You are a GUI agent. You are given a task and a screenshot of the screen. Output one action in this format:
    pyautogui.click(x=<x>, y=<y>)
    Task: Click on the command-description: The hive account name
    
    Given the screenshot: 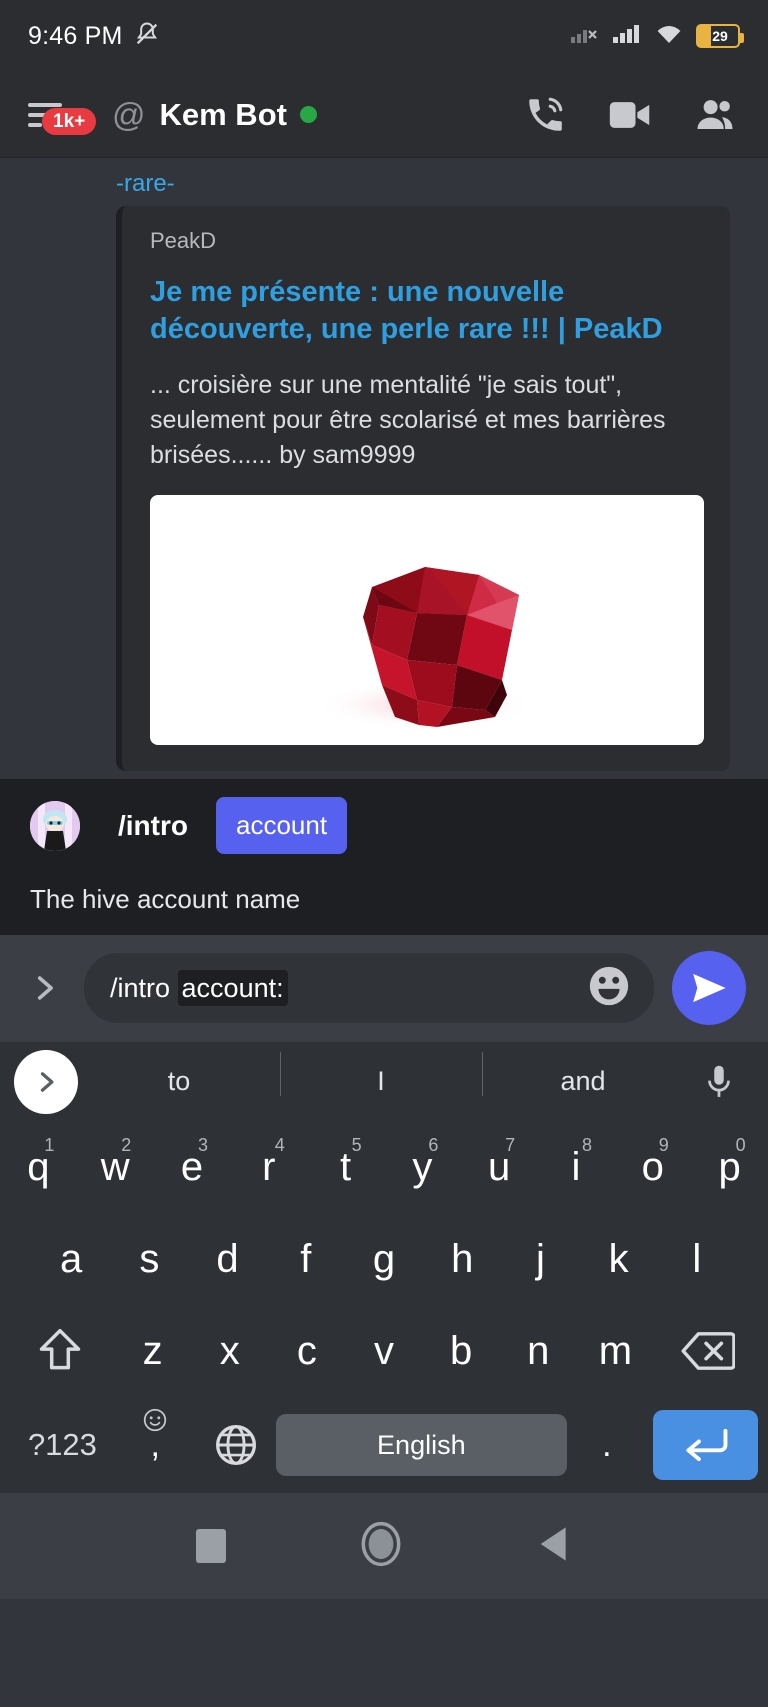 What is the action you would take?
    pyautogui.click(x=165, y=899)
    